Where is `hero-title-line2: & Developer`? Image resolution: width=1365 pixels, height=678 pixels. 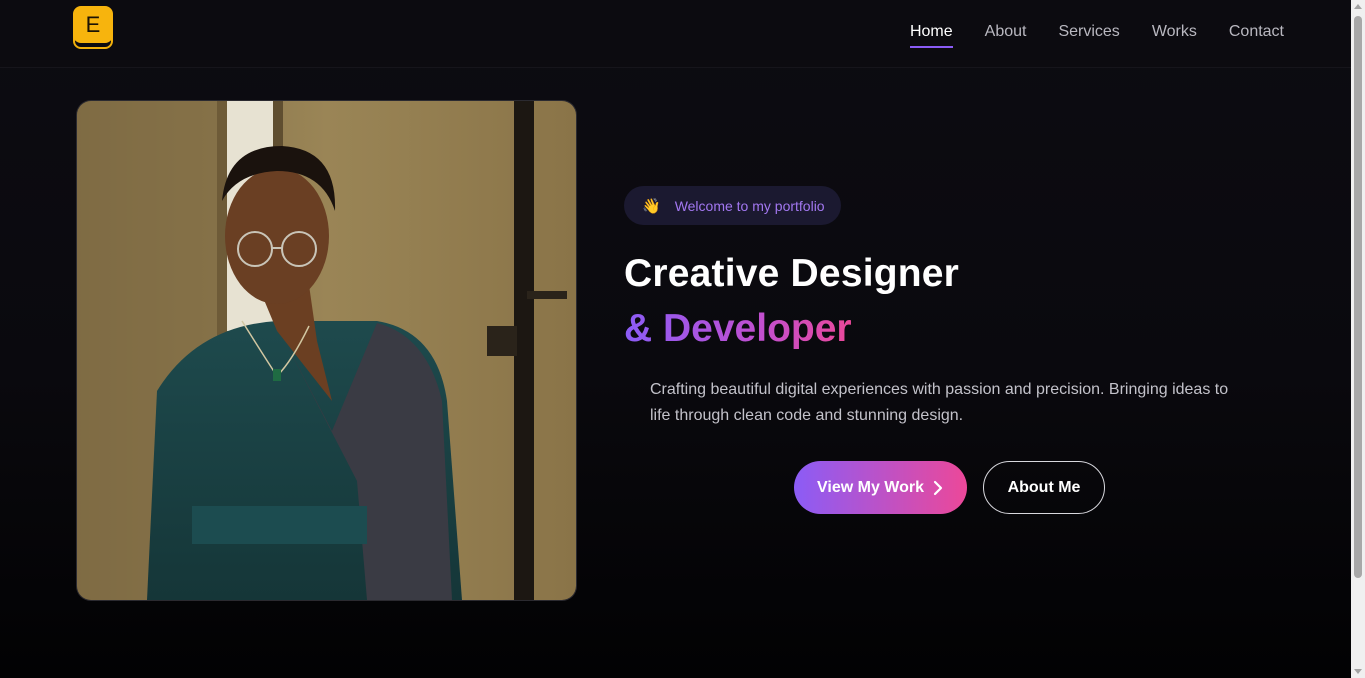
hero-title-line2: & Developer is located at coordinates (738, 328).